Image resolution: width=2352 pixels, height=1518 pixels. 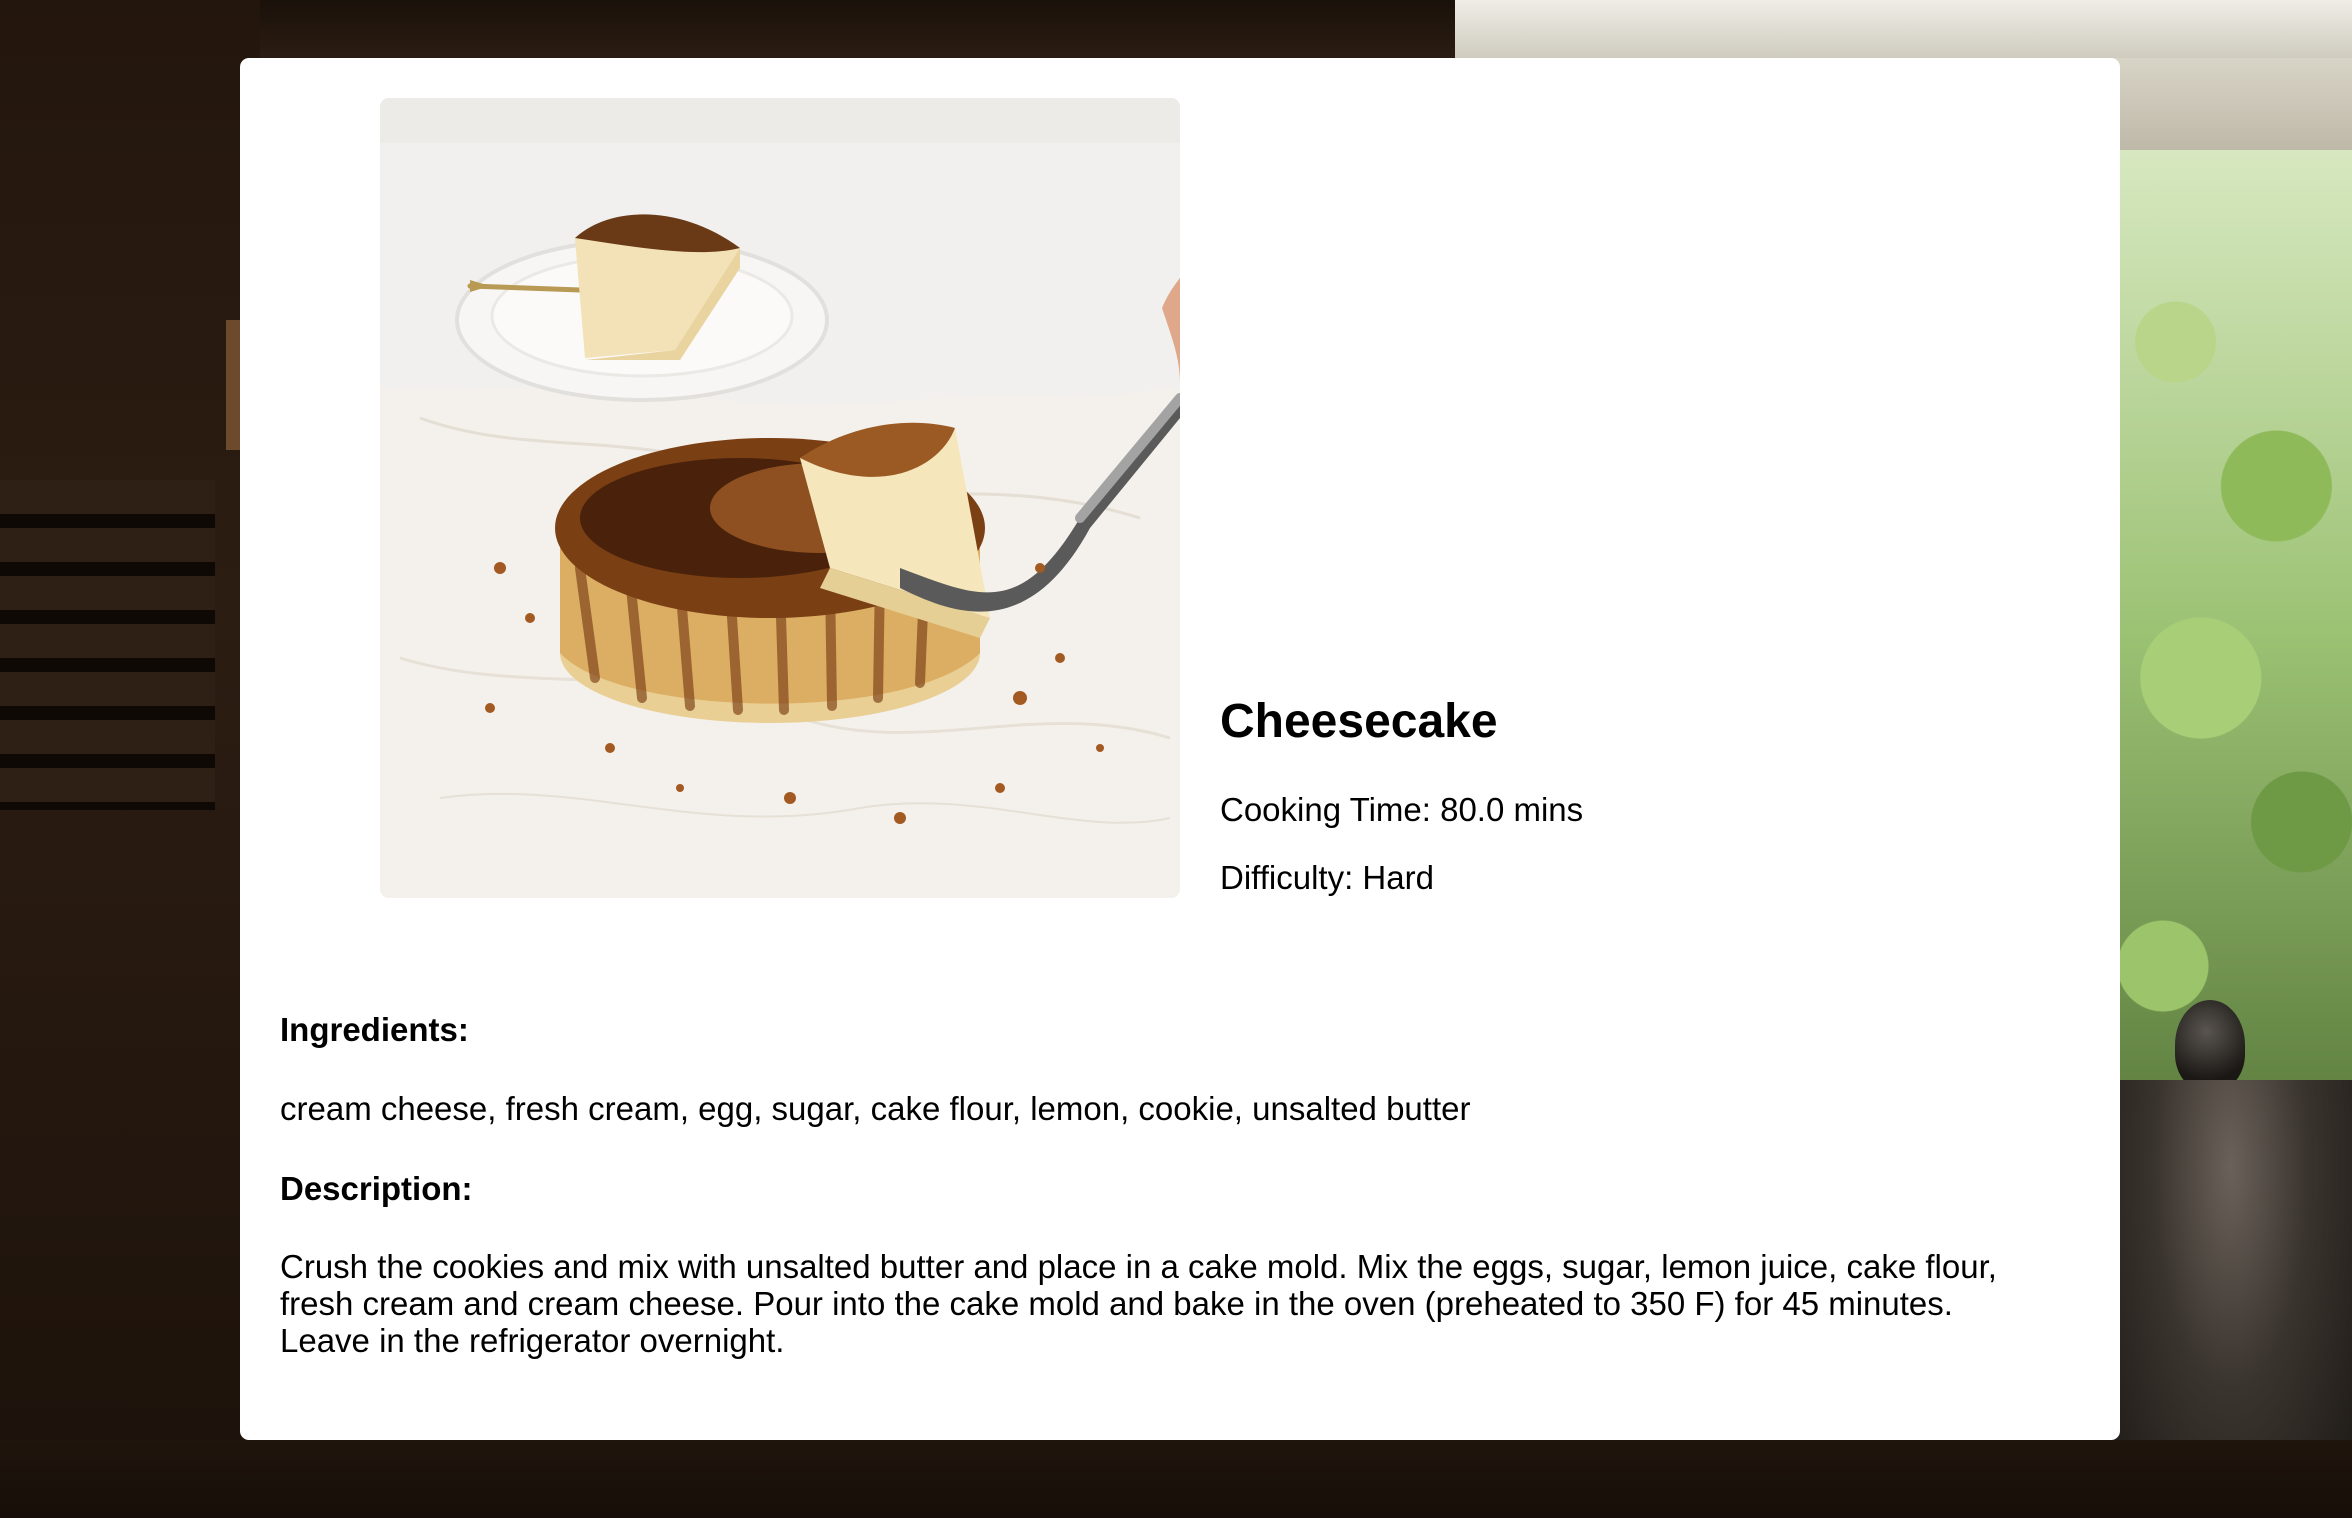 What do you see at coordinates (2226, 630) in the screenshot?
I see `background-window-foliage` at bounding box center [2226, 630].